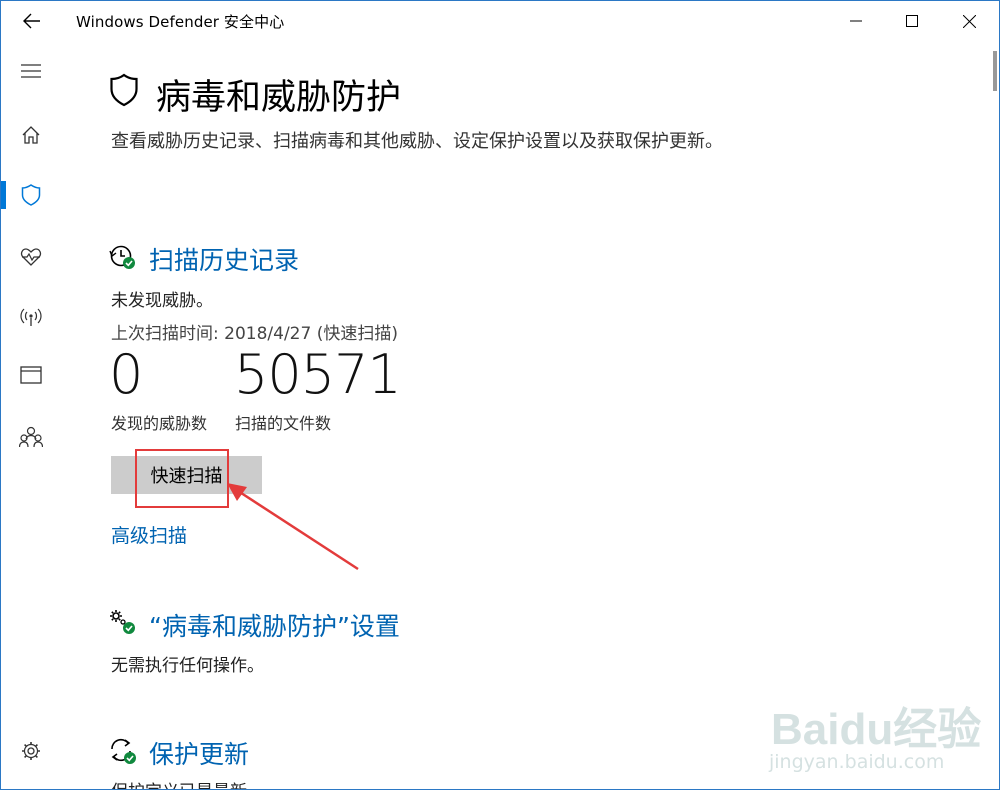 The image size is (1000, 790). What do you see at coordinates (995, 71) in the screenshot?
I see `scrollbar-thumb` at bounding box center [995, 71].